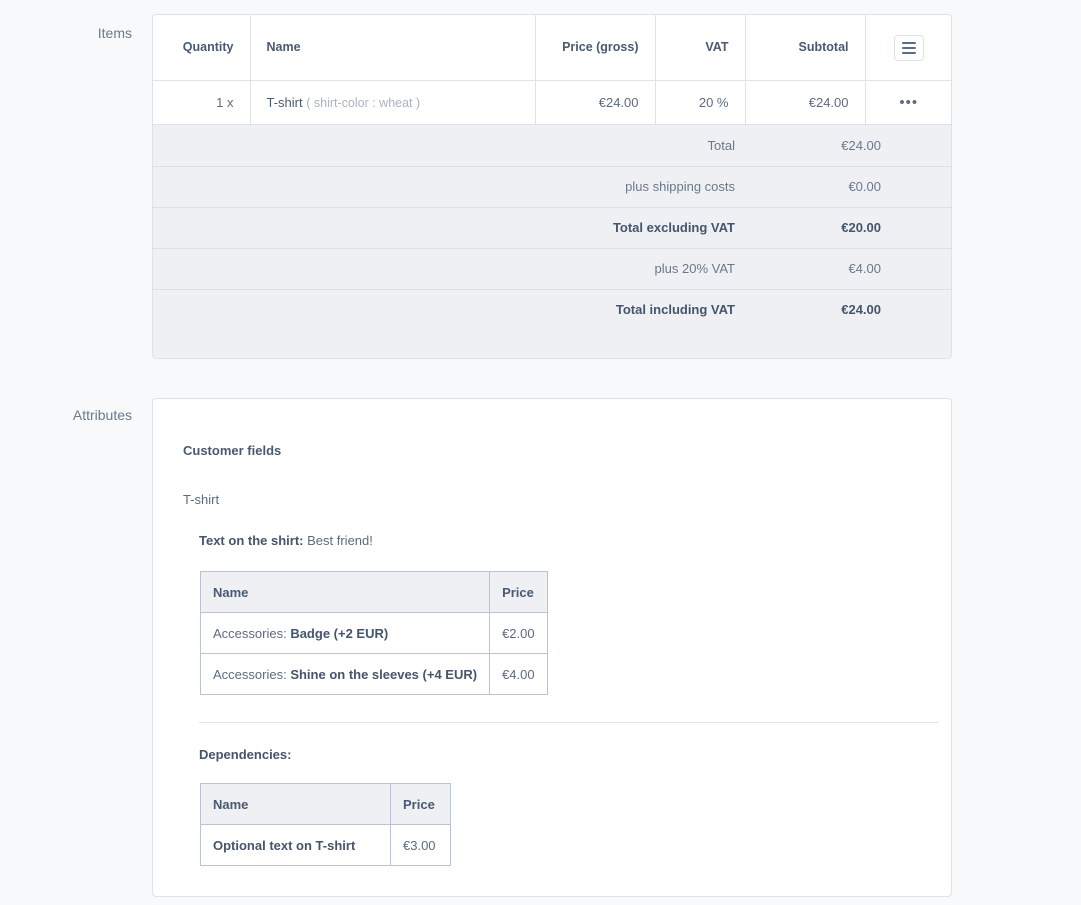  I want to click on attributes-section-label: Attributes, so click(102, 415).